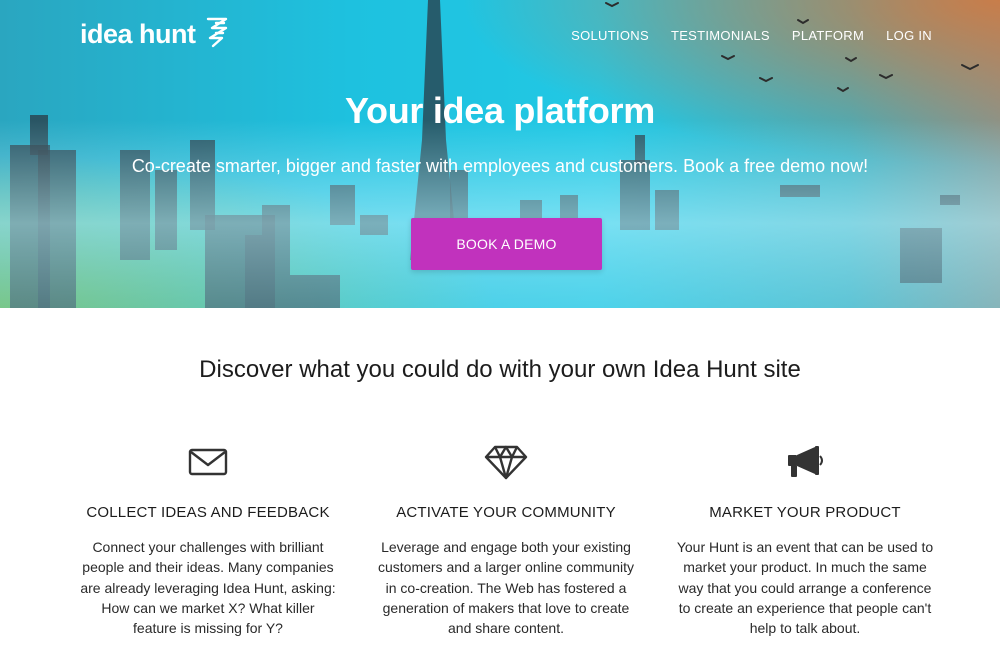 The height and width of the screenshot is (671, 1000). I want to click on feature-title: ACTIVATE YOUR COMMUNITY, so click(506, 512).